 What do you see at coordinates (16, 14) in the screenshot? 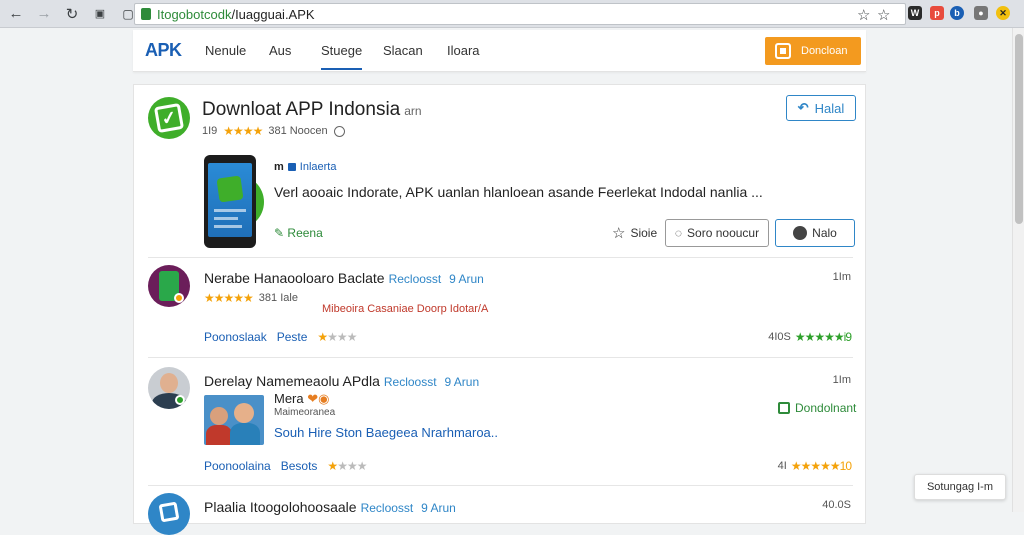
I see `back-icon: ←` at bounding box center [16, 14].